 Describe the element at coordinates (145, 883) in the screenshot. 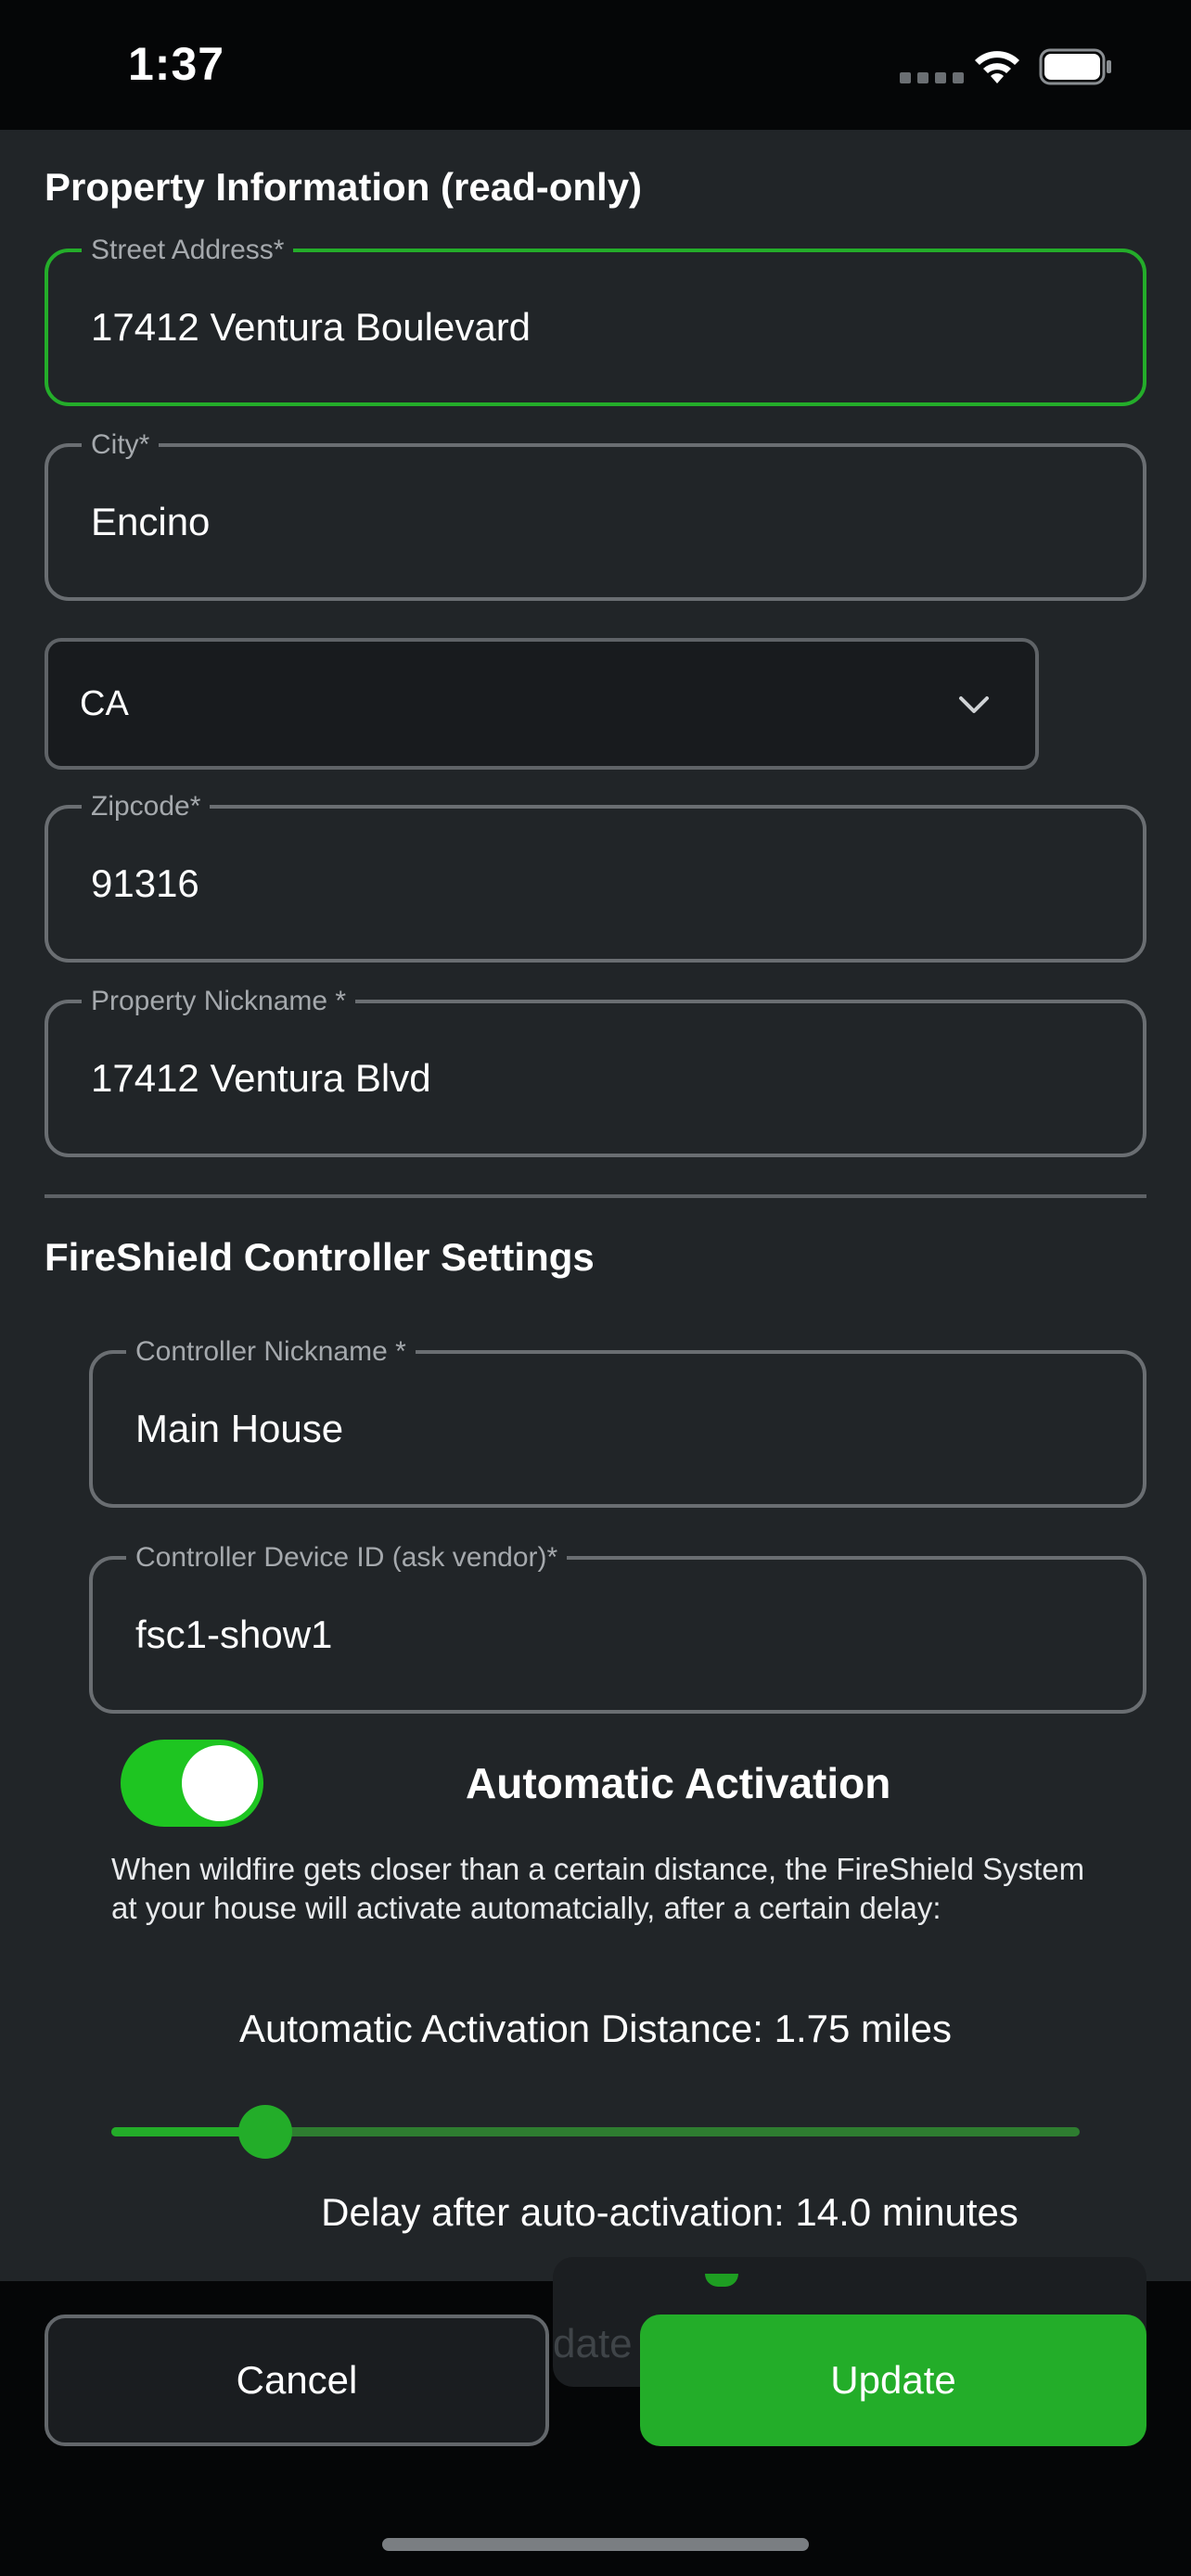

I see `zipcode-value: 91316` at that location.